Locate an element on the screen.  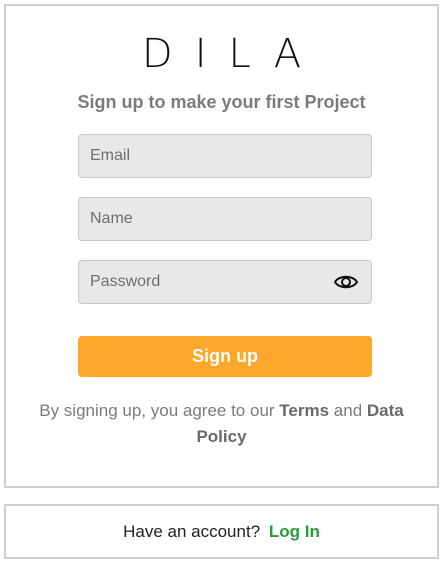
password-input is located at coordinates (225, 282).